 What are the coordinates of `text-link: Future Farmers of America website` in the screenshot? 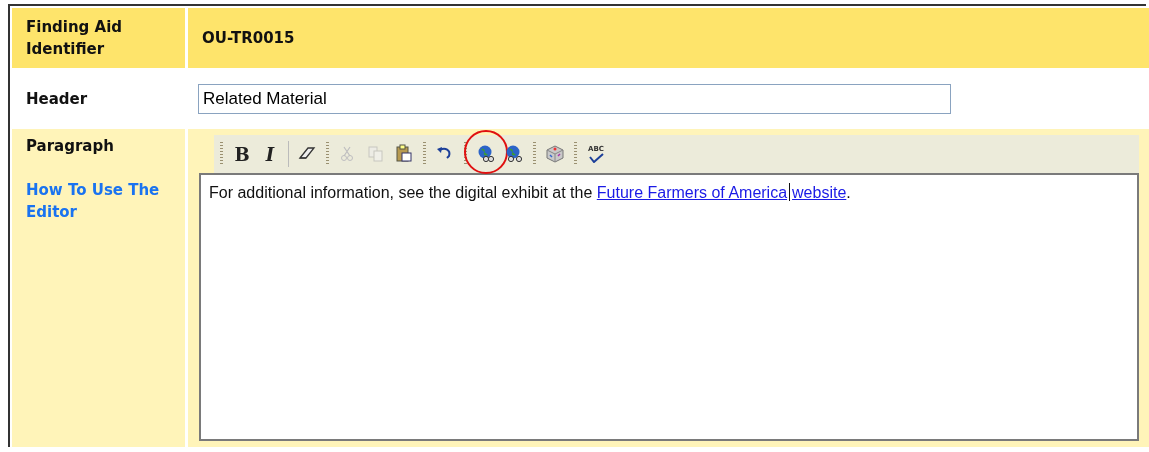 It's located at (721, 192).